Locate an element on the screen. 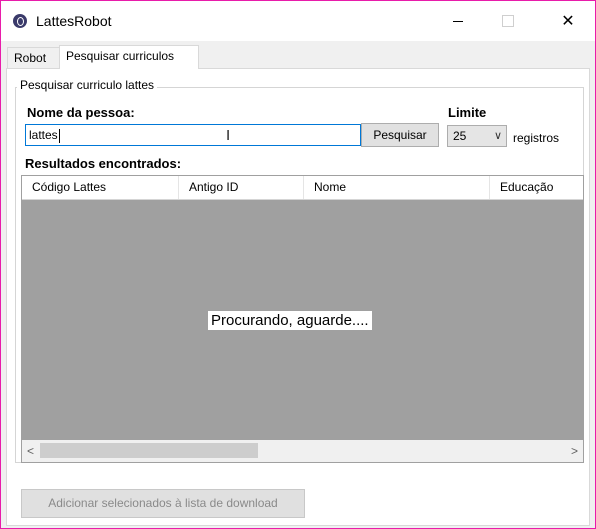 The image size is (596, 529). window-title: LattesRobot is located at coordinates (74, 21).